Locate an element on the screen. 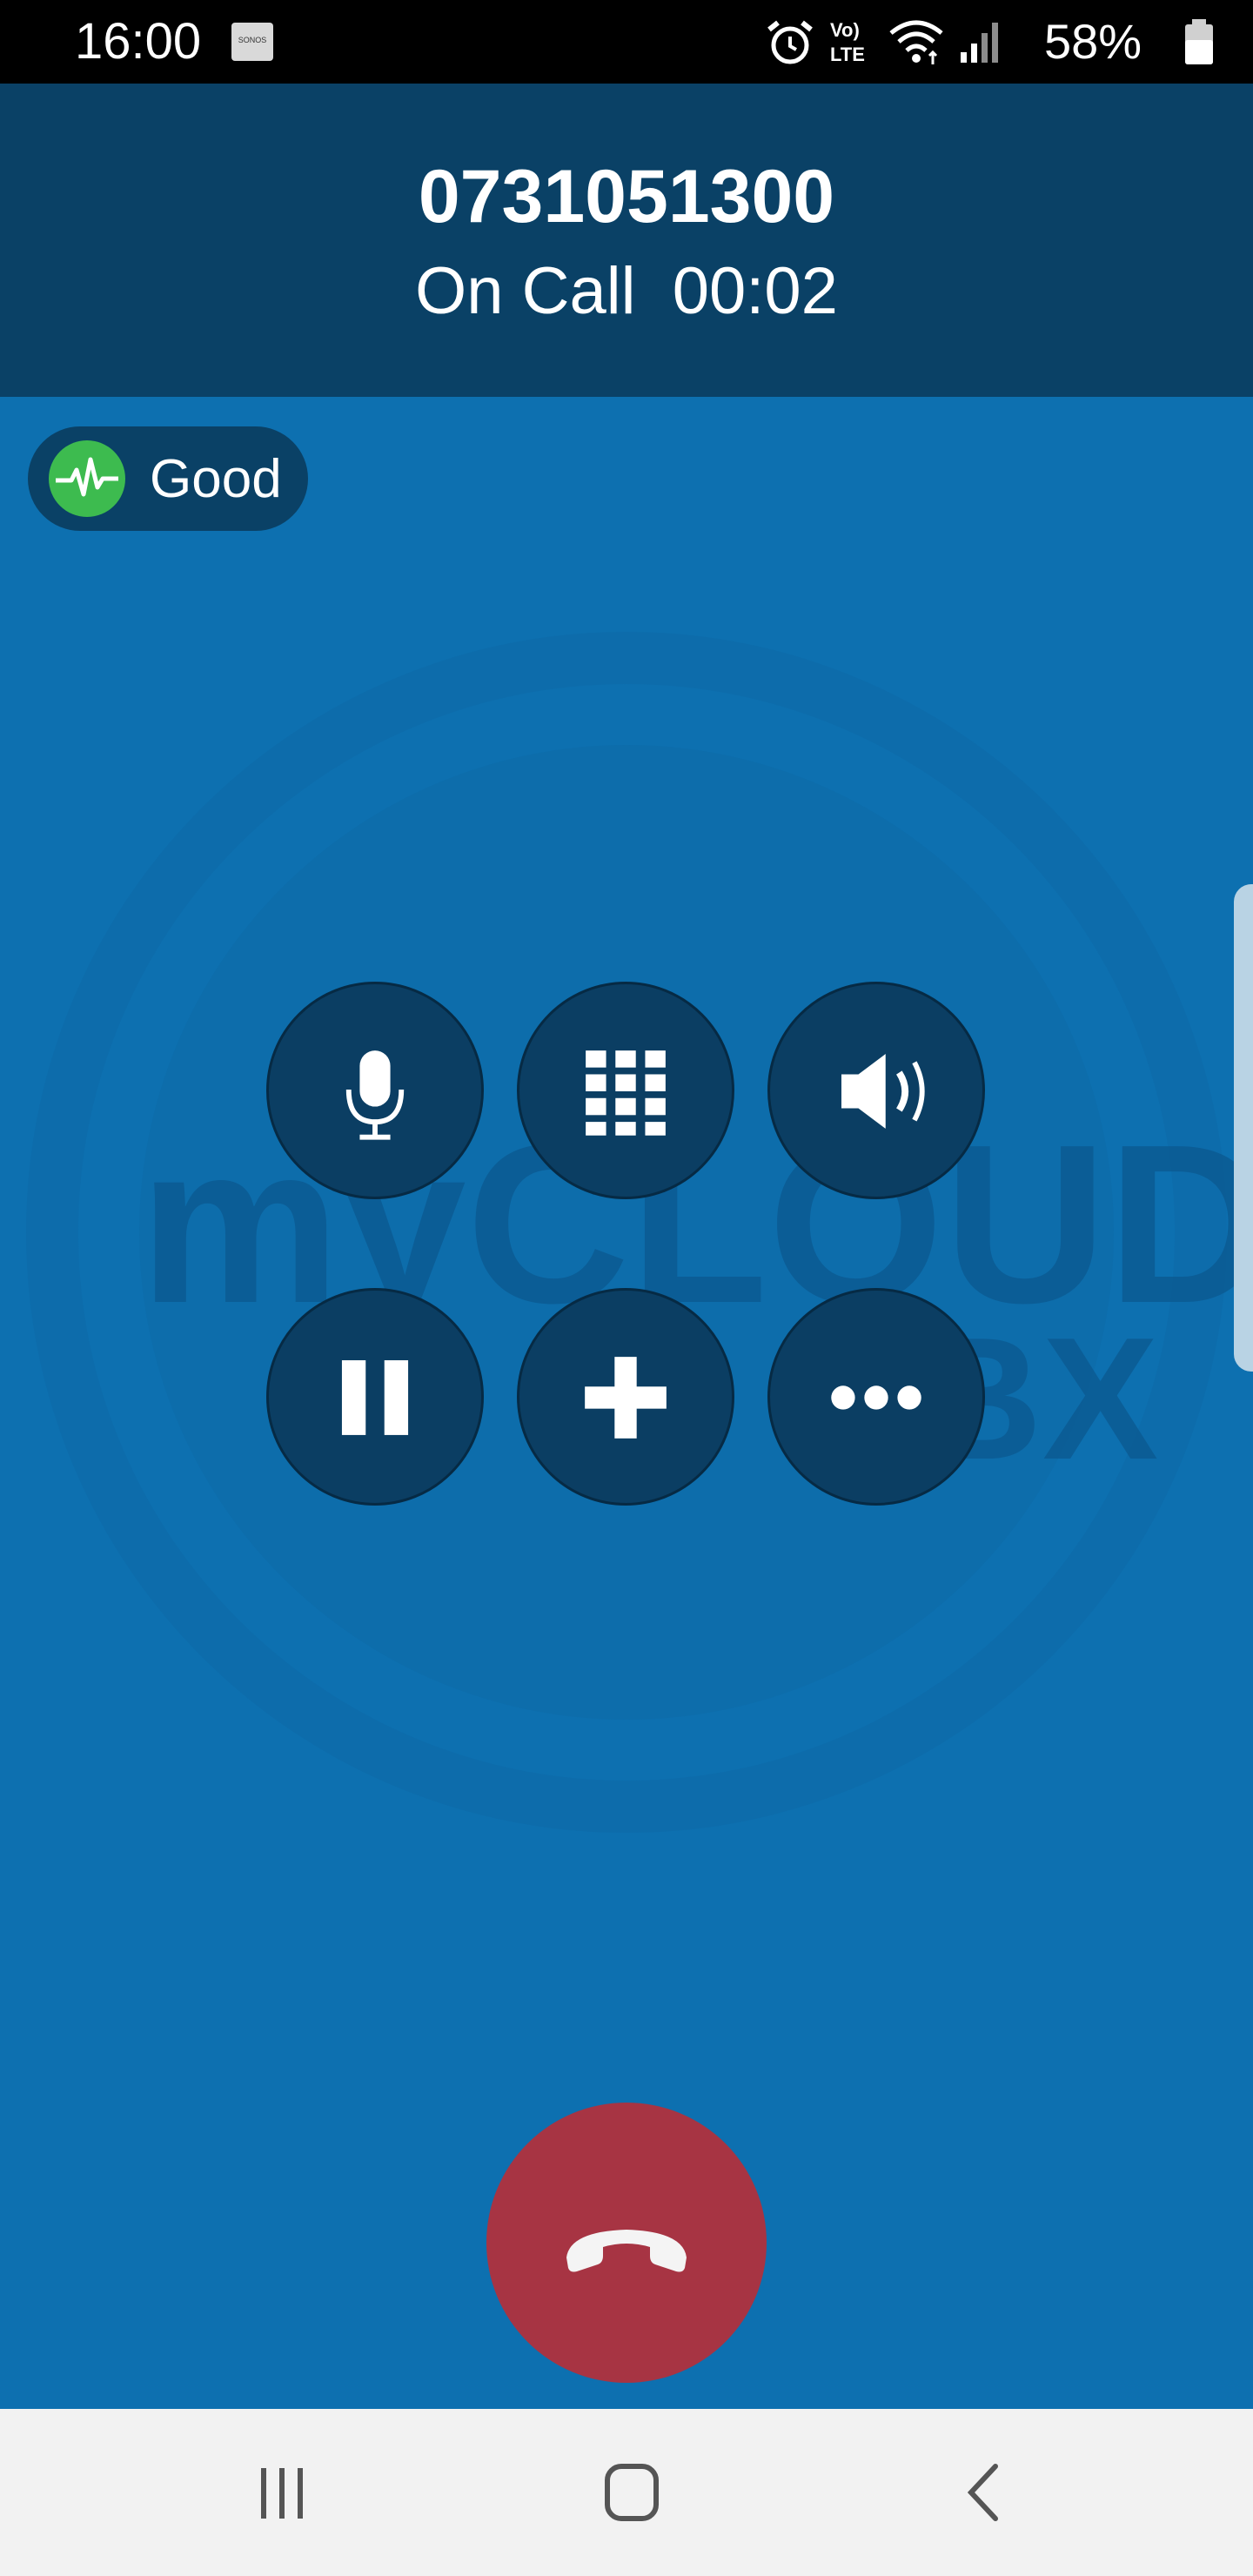 The height and width of the screenshot is (2576, 1253). plus-icon is located at coordinates (626, 1398).